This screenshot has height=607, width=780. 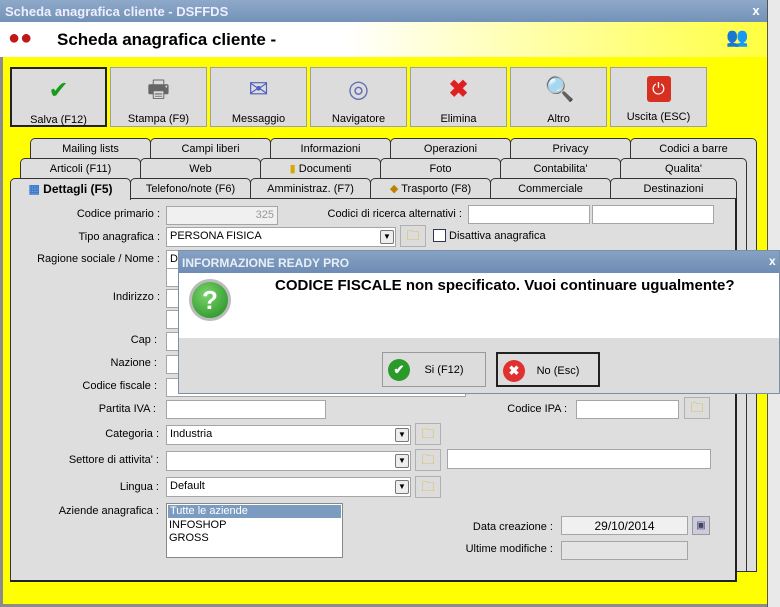 I want to click on aziende-label: Aziende anagrafica :, so click(x=108, y=511).